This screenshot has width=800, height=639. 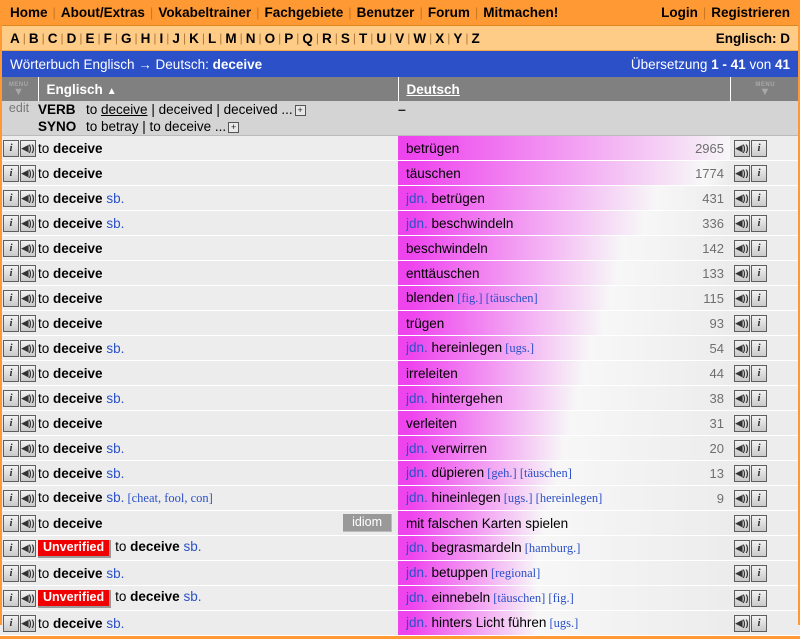 What do you see at coordinates (489, 622) in the screenshot?
I see `german-headword: hinters Licht führen` at bounding box center [489, 622].